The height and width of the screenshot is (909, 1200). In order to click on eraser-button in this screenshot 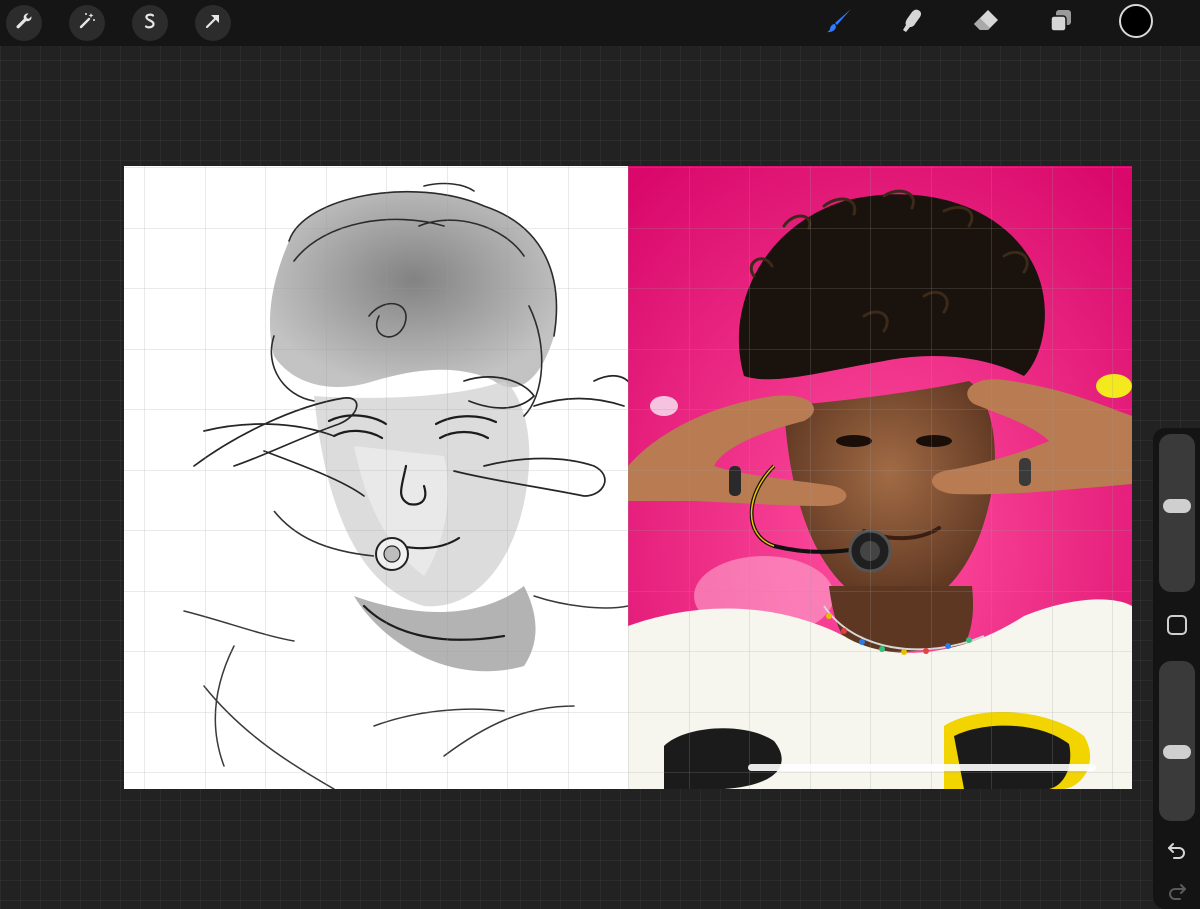, I will do `click(986, 23)`.